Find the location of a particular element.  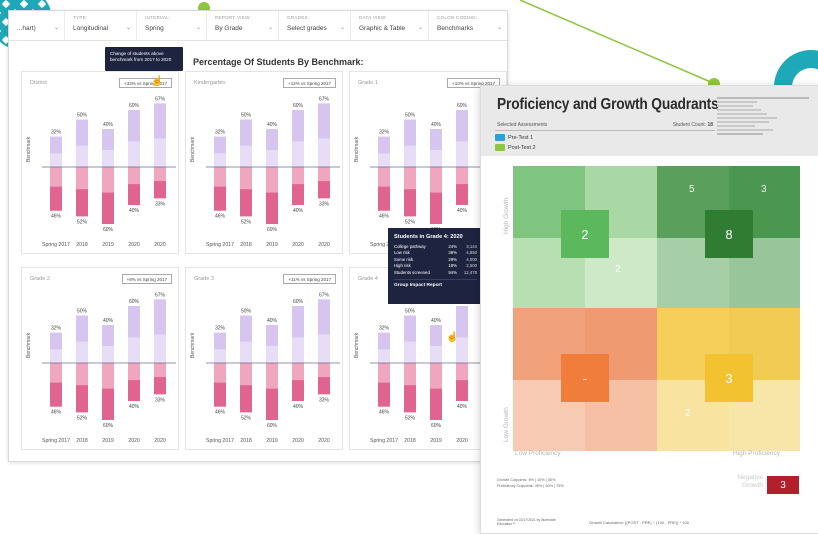

assessment-pre-test: Pre-Test 1 is located at coordinates (514, 137).